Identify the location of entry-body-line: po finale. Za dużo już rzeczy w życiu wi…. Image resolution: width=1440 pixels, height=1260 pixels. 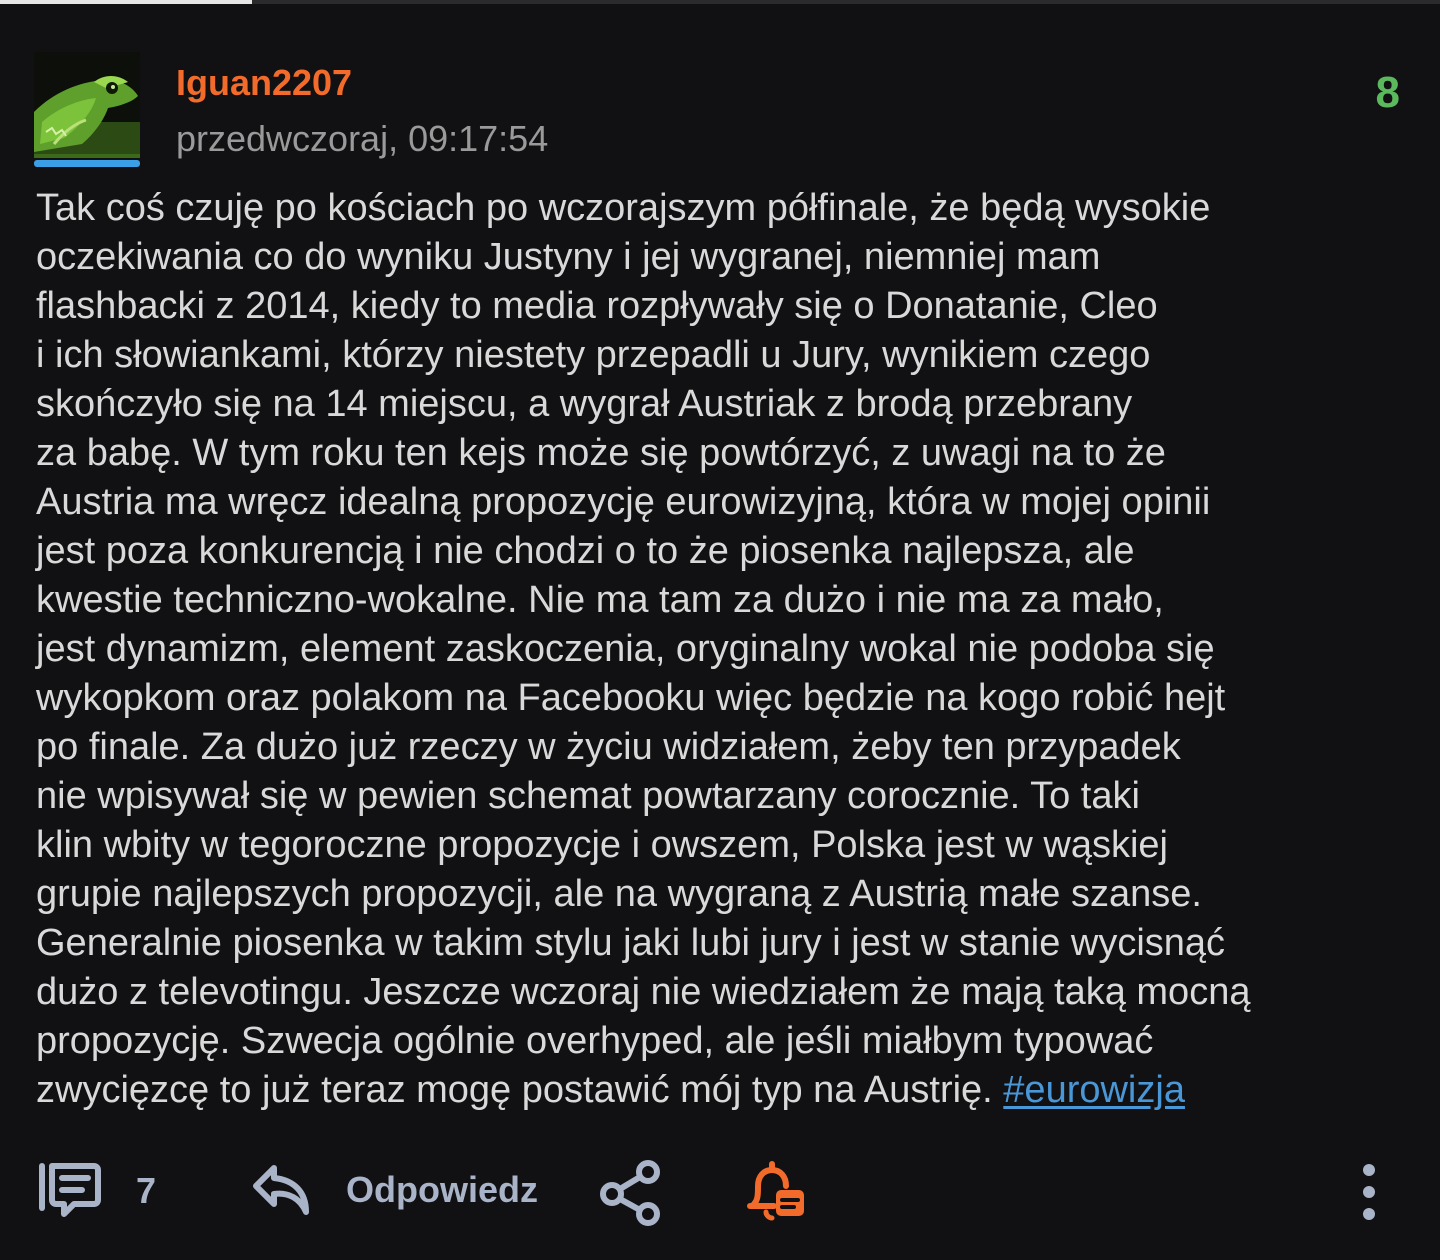
(608, 747).